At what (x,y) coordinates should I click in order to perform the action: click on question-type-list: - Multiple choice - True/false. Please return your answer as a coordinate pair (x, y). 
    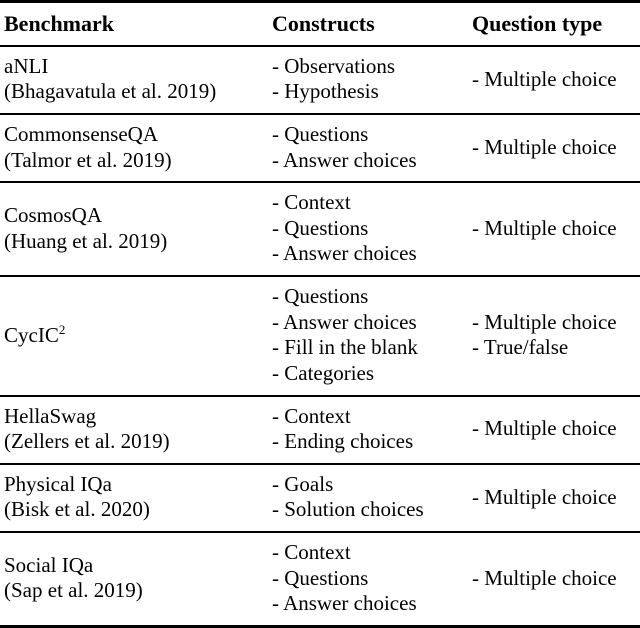
    Looking at the image, I should click on (555, 335).